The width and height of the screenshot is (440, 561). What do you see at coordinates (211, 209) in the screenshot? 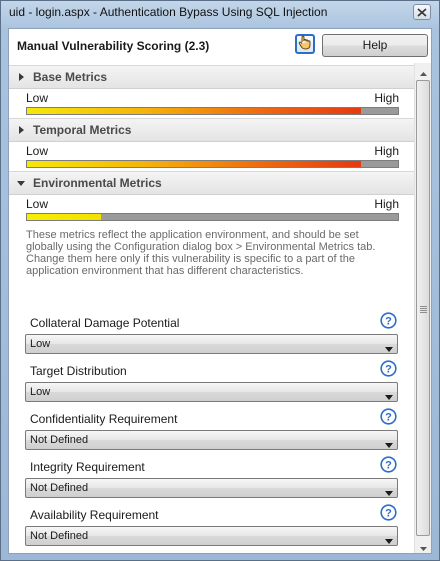
I see `environmental-metrics-meter: Low High` at bounding box center [211, 209].